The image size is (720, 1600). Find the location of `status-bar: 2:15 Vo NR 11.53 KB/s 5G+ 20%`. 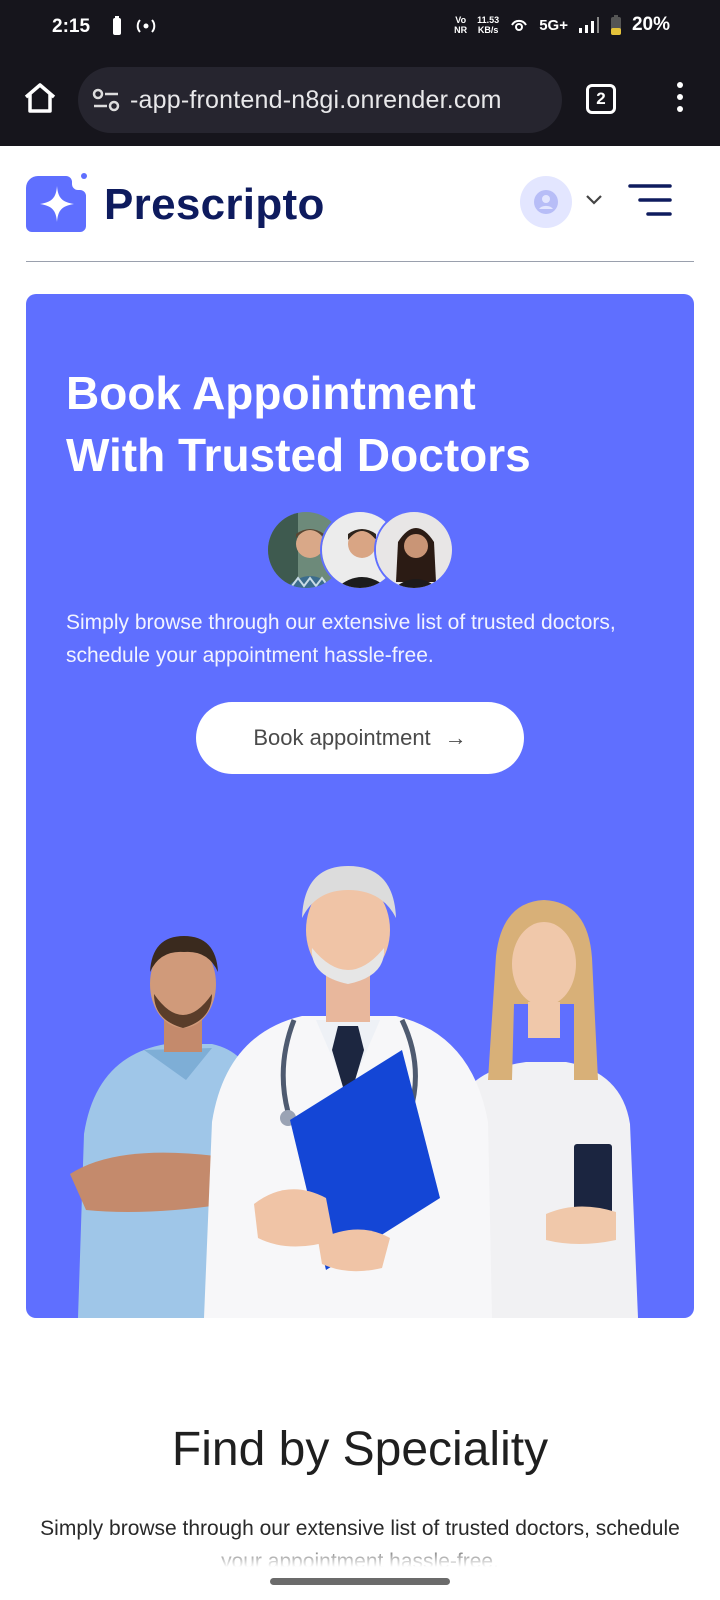

status-bar: 2:15 Vo NR 11.53 KB/s 5G+ 20% is located at coordinates (360, 28).